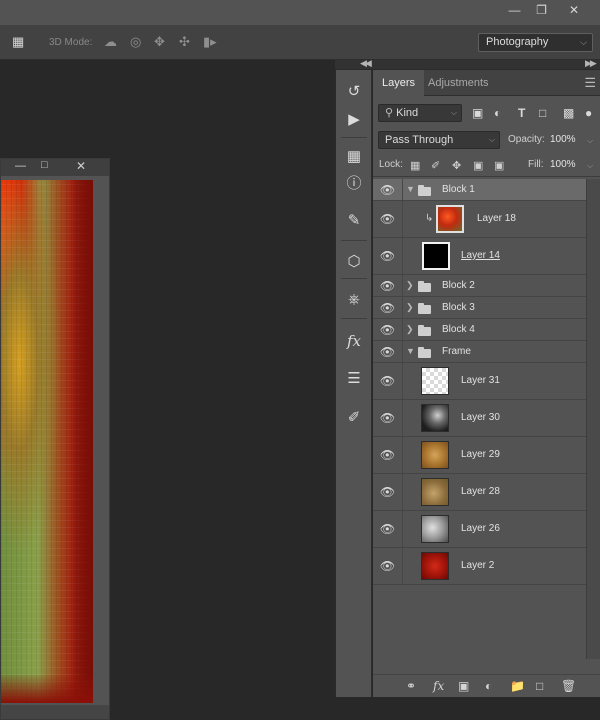  Describe the element at coordinates (591, 63) in the screenshot. I see `collapse-right-icon: ▶▶` at that location.